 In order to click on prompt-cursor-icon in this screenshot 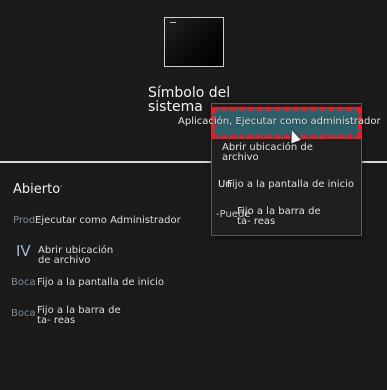, I will do `click(173, 23)`.